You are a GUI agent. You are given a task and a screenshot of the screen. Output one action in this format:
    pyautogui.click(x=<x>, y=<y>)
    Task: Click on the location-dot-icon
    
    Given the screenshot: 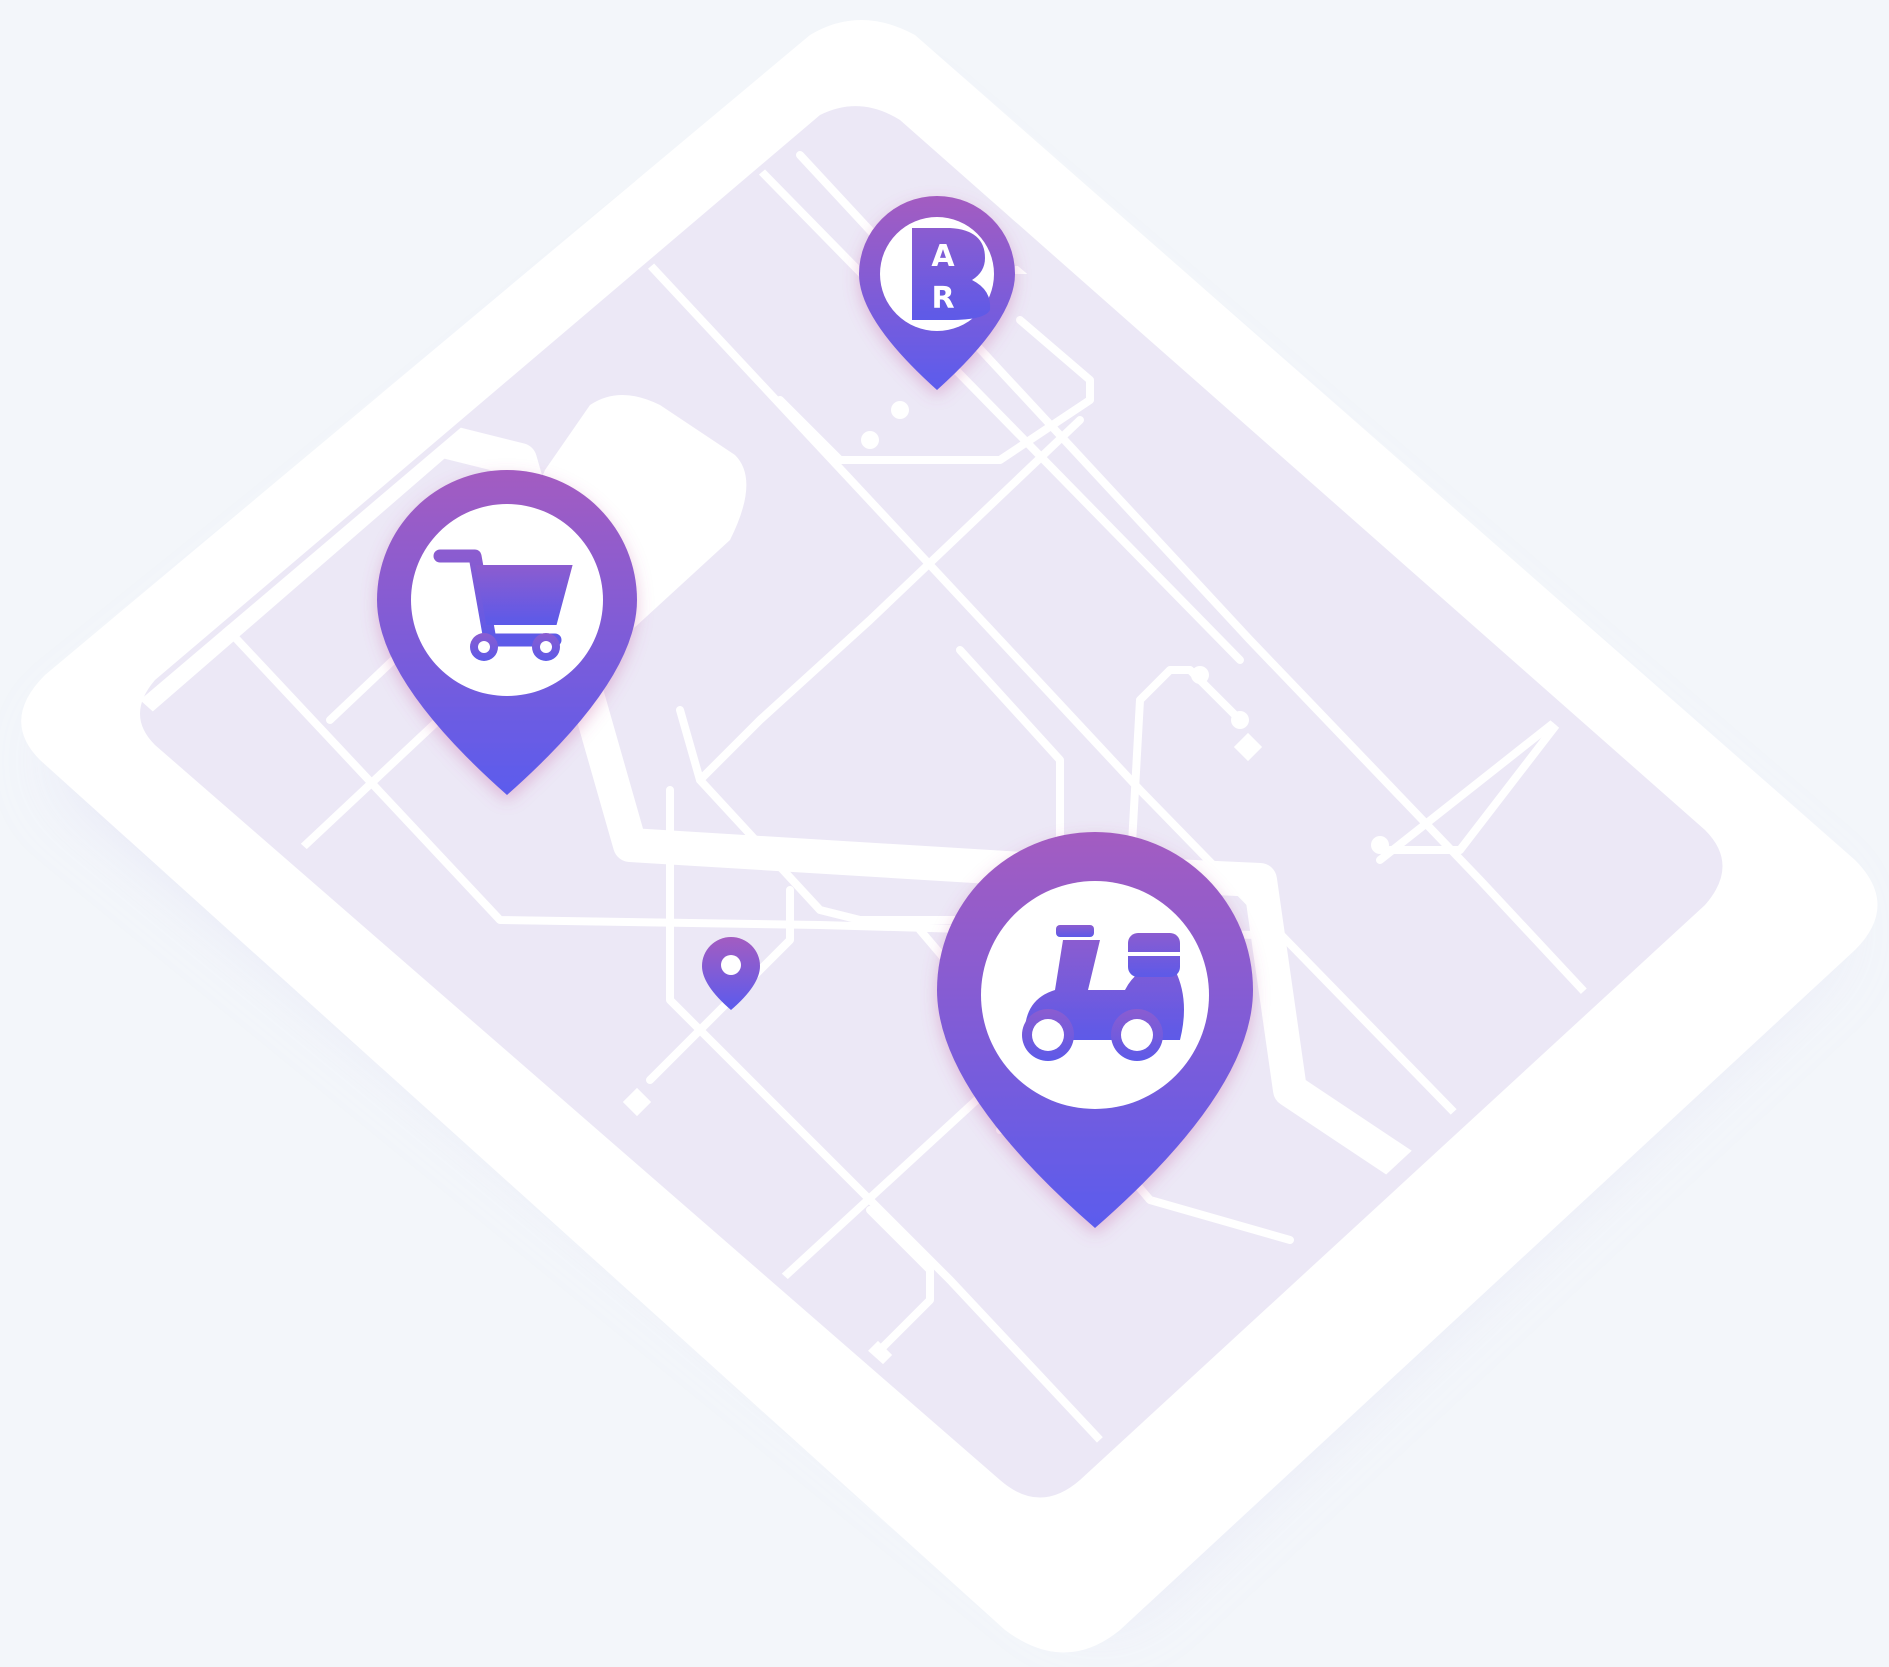 What is the action you would take?
    pyautogui.click(x=731, y=965)
    